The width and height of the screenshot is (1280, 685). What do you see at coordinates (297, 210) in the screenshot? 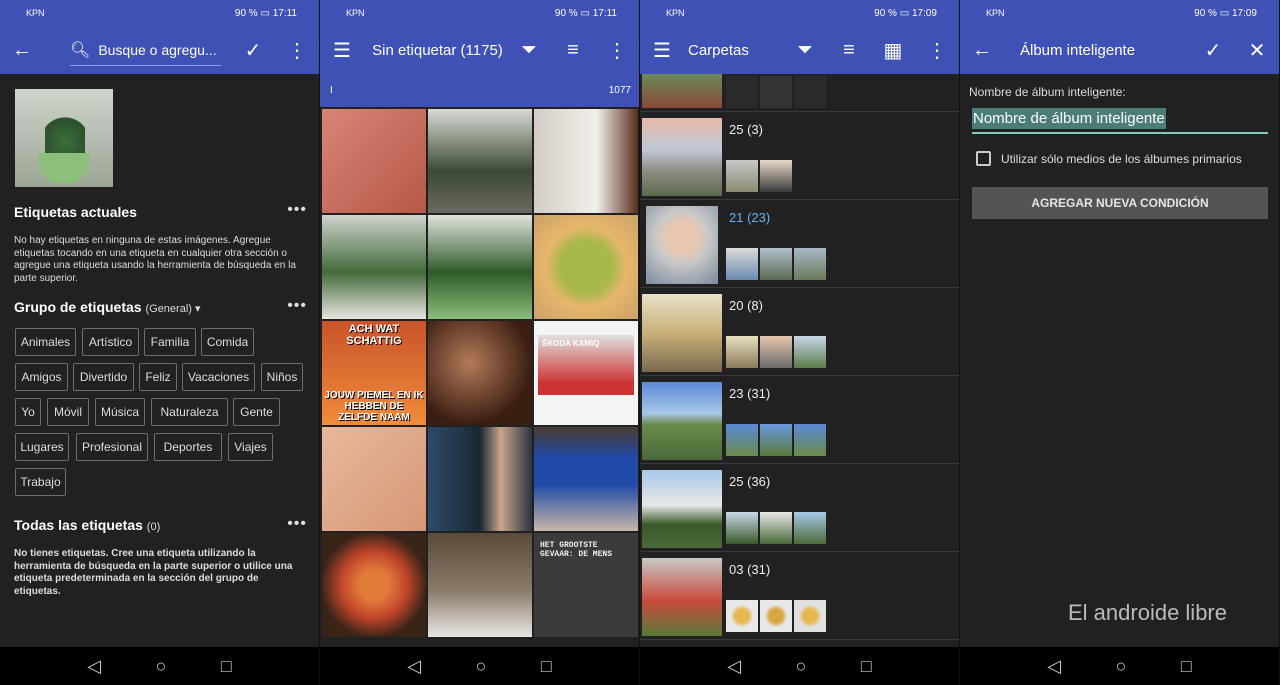
I see `current-tags-more-icon: •••` at bounding box center [297, 210].